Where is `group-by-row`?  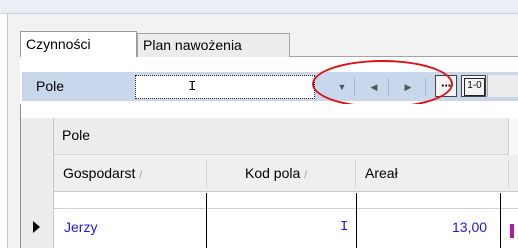 group-by-row is located at coordinates (269, 136).